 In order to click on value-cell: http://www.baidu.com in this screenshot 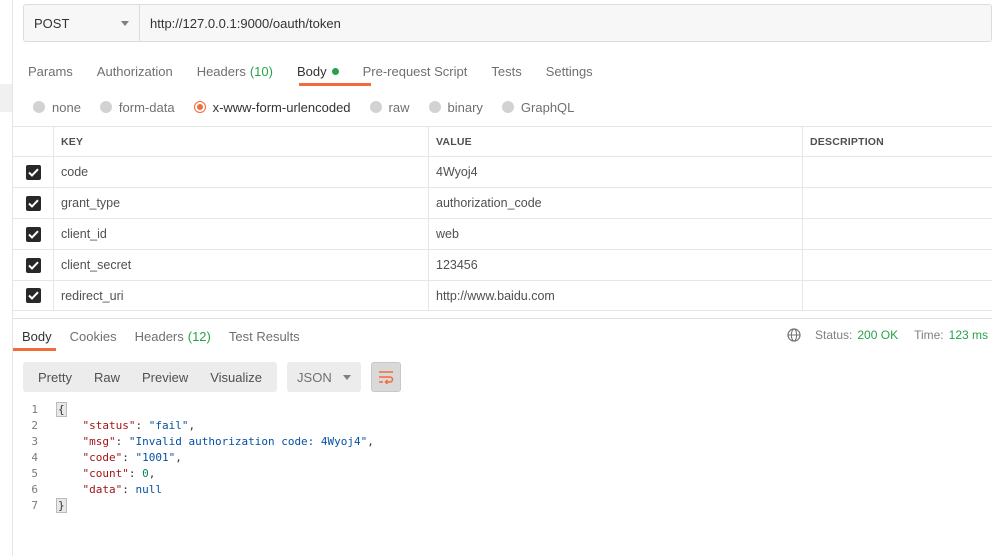, I will do `click(616, 295)`.